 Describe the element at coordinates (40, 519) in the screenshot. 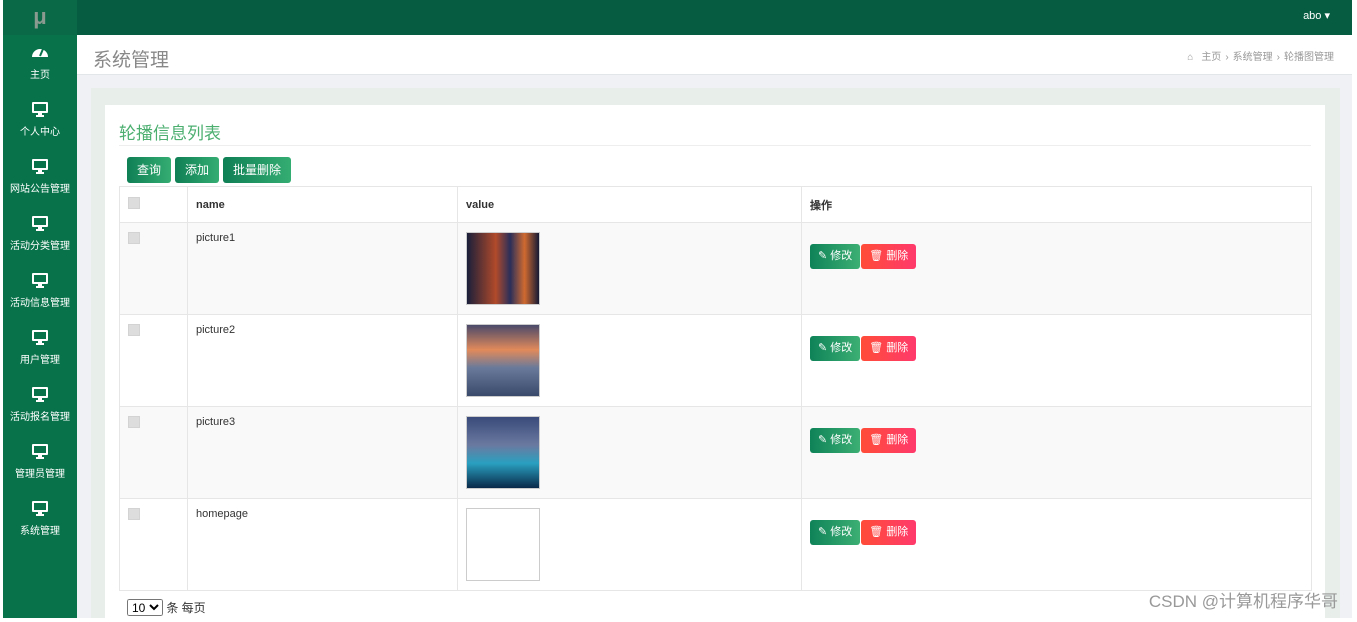

I see `sidebar-item: 系统管理` at that location.